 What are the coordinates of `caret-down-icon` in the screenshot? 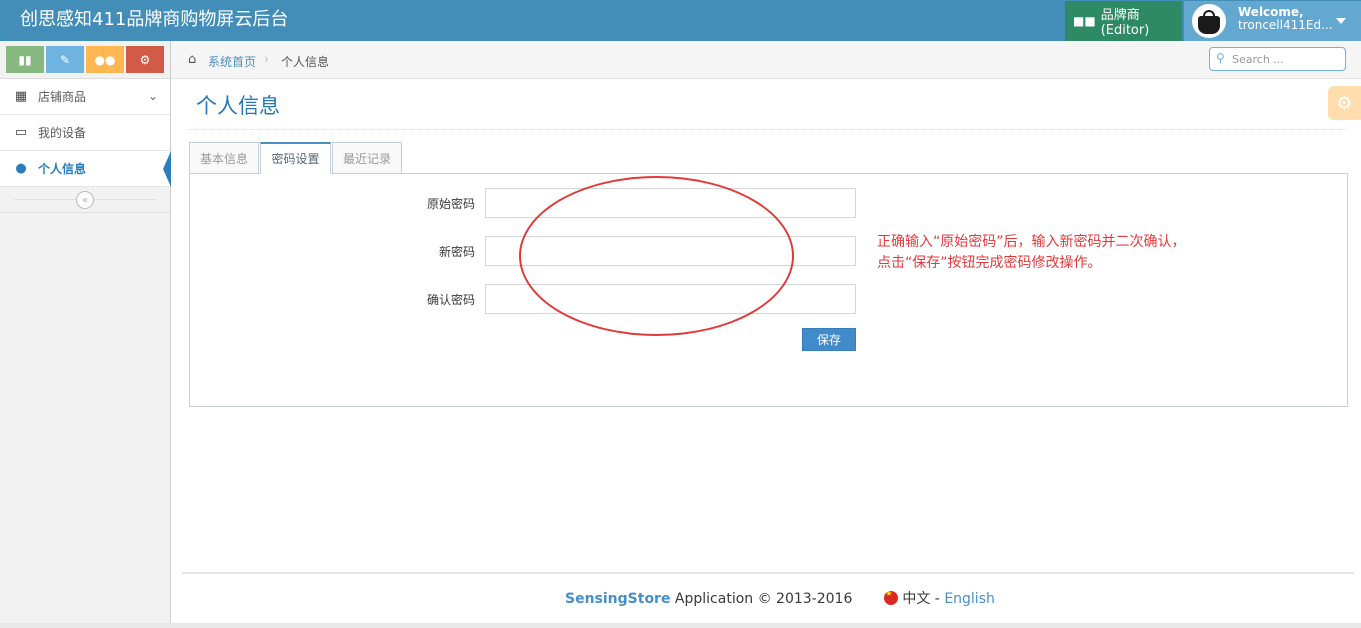 It's located at (1341, 21).